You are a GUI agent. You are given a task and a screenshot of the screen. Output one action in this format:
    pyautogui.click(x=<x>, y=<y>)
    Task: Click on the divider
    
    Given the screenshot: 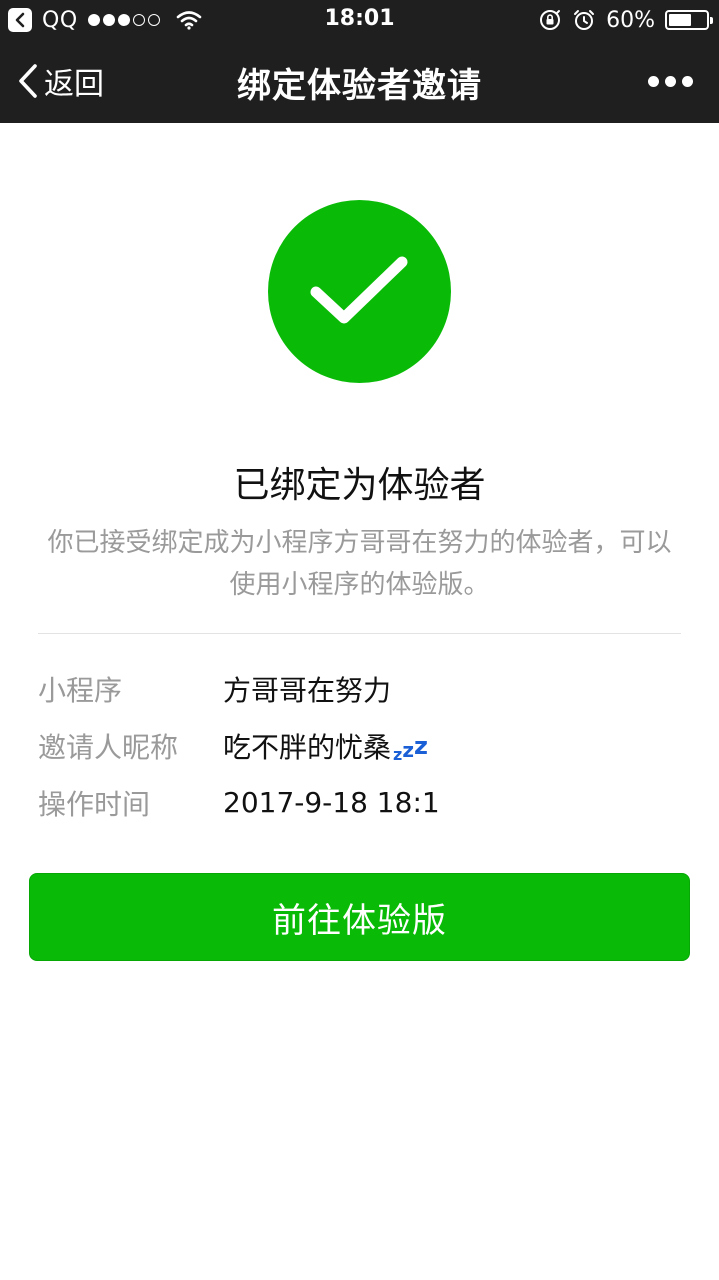 What is the action you would take?
    pyautogui.click(x=359, y=633)
    